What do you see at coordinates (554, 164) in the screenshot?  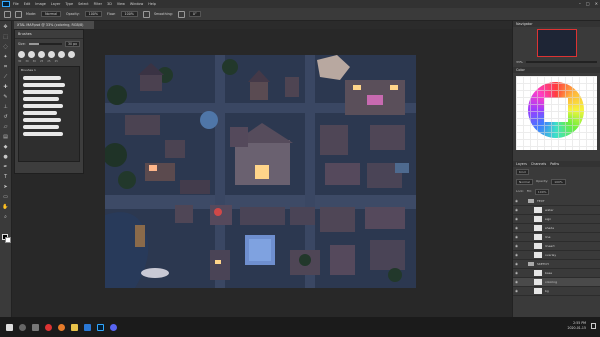 I see `tab-paths: Paths` at bounding box center [554, 164].